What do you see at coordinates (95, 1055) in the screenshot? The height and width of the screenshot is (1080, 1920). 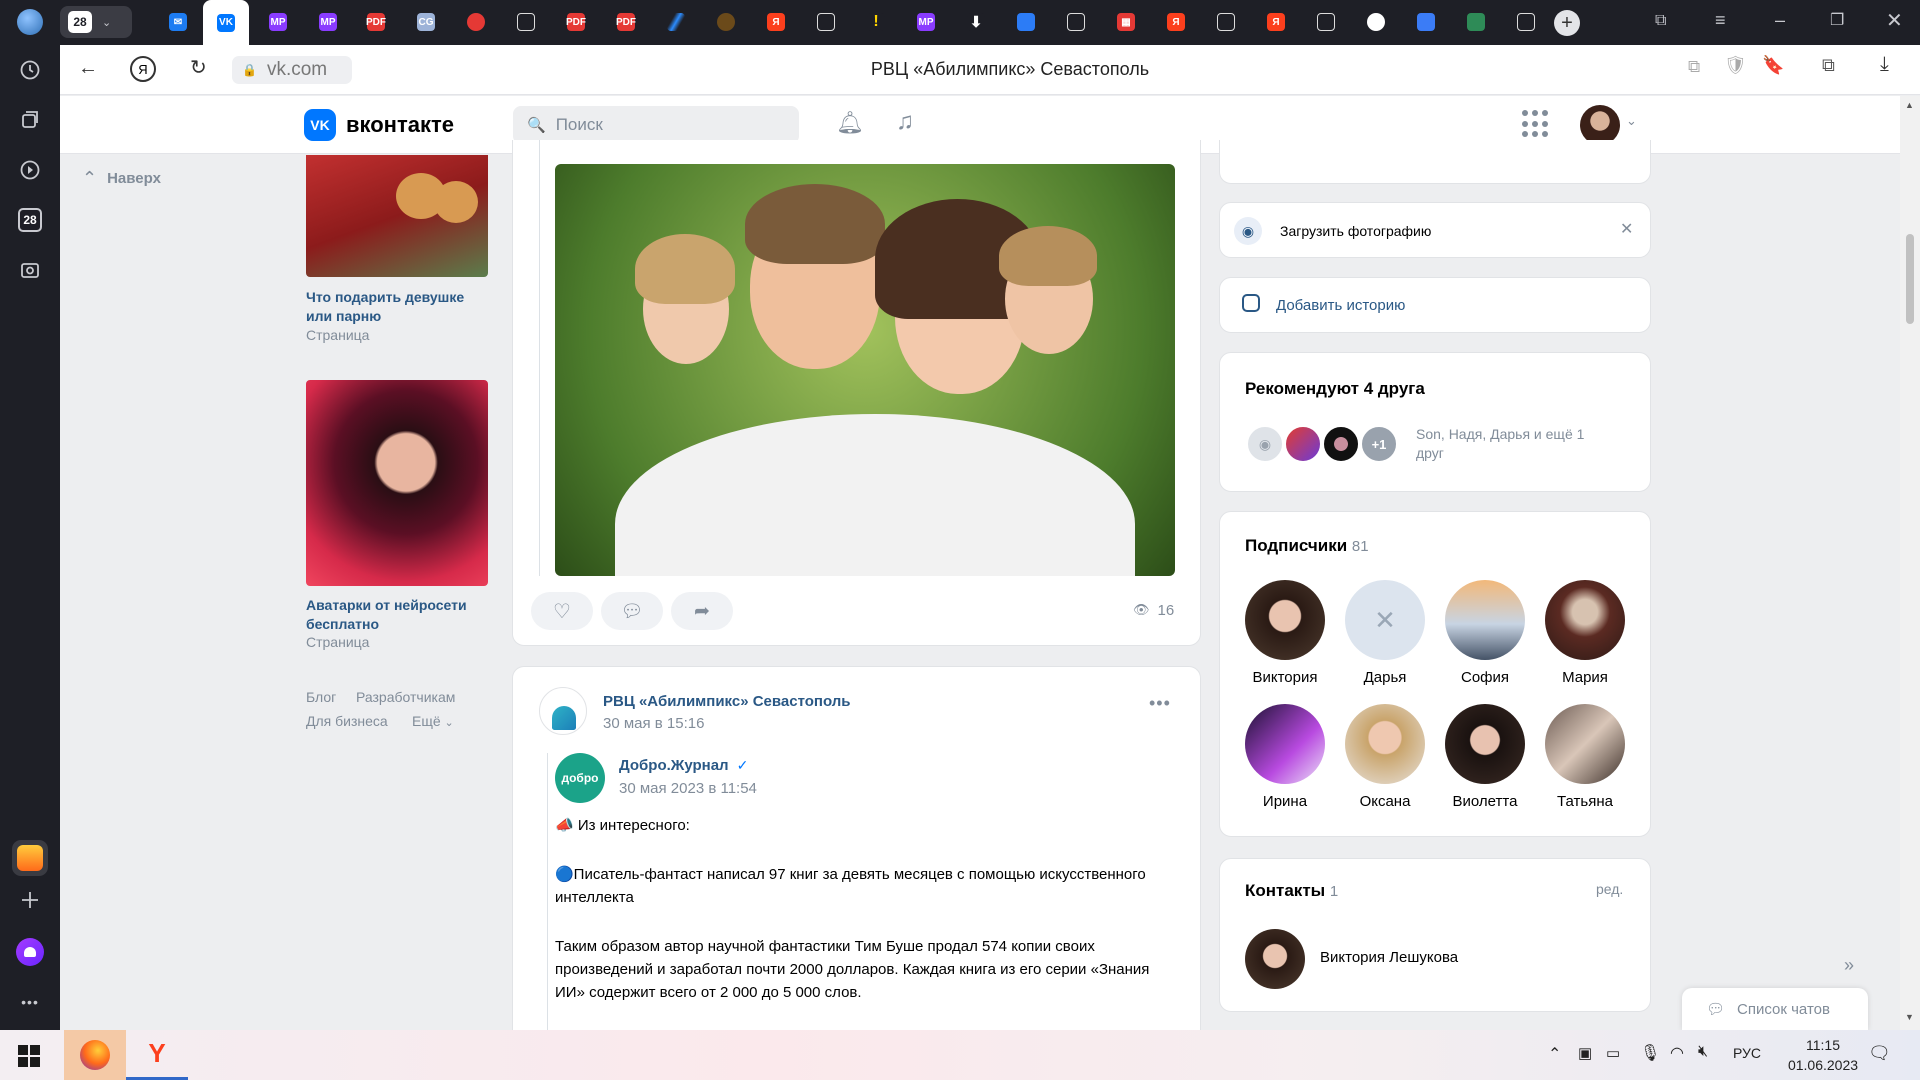 I see `firefox-taskbar-button` at bounding box center [95, 1055].